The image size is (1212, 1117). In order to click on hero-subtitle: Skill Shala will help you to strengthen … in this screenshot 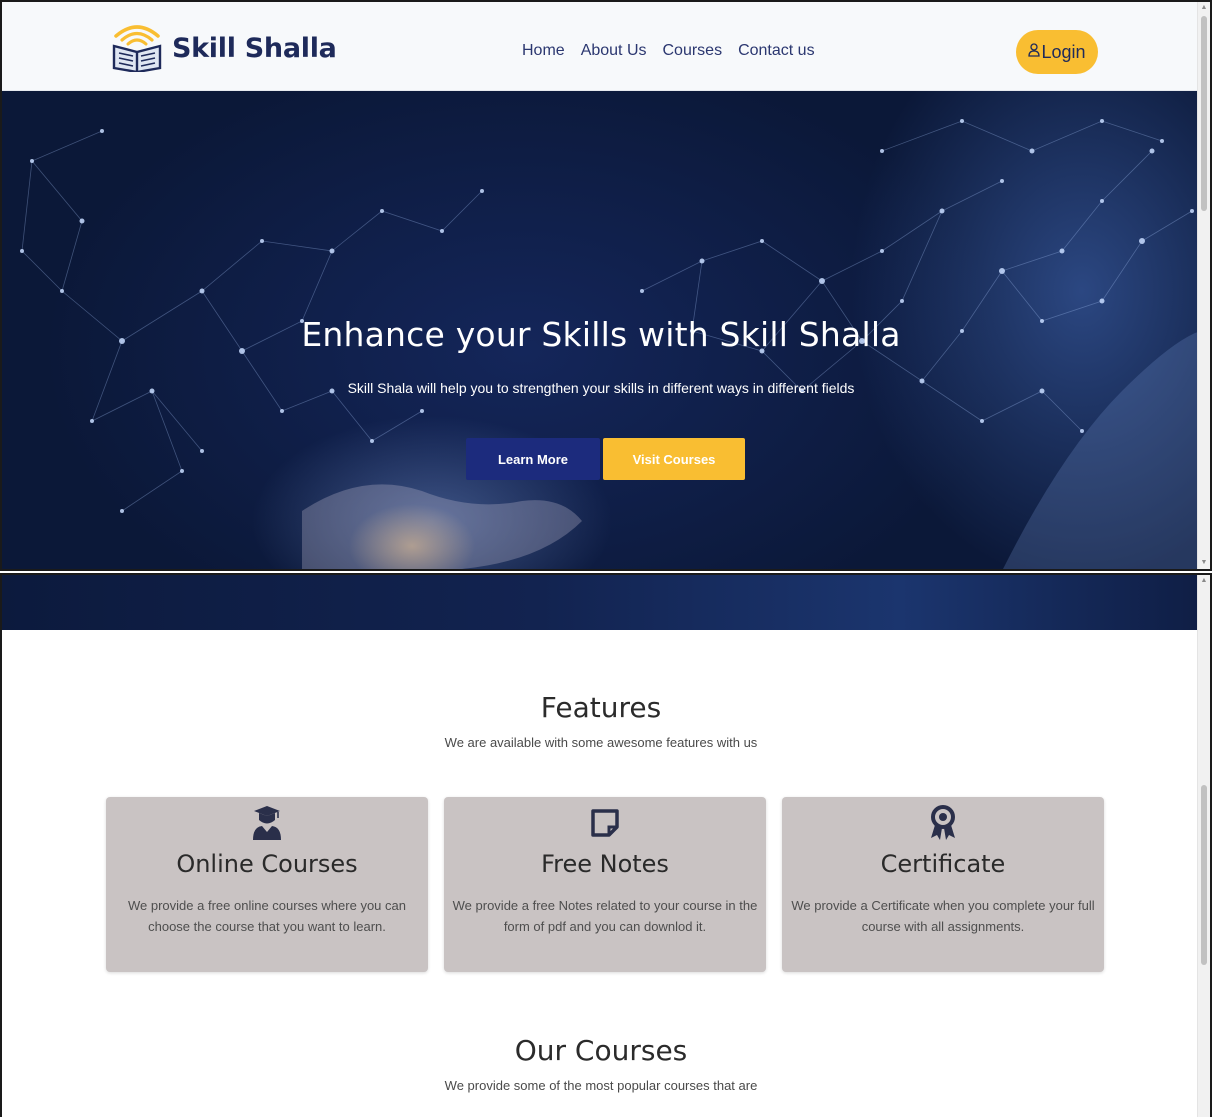, I will do `click(601, 388)`.